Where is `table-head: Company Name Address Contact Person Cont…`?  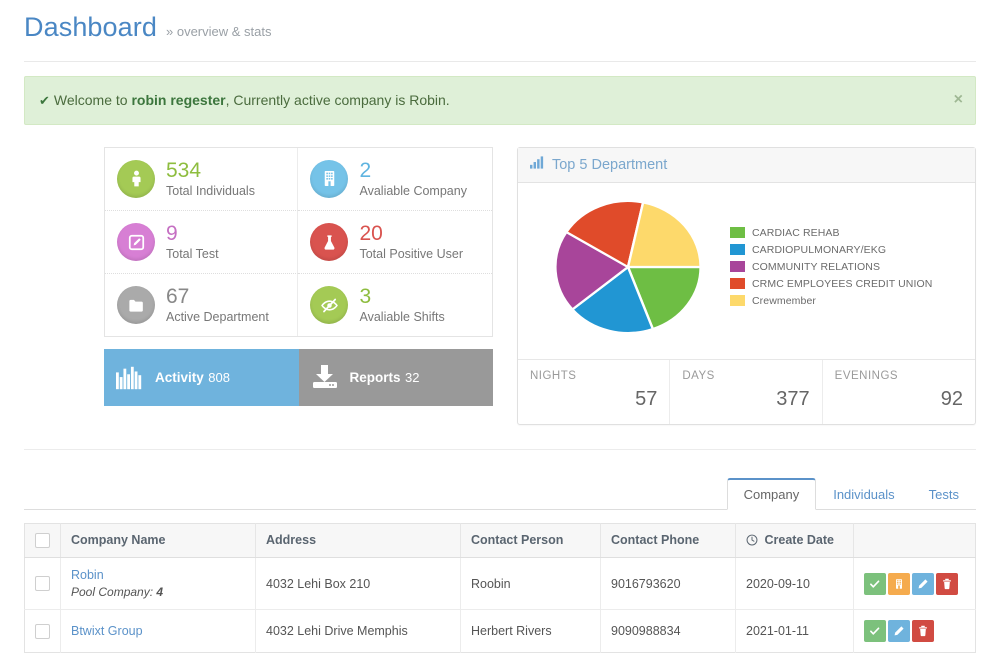 table-head: Company Name Address Contact Person Cont… is located at coordinates (500, 541).